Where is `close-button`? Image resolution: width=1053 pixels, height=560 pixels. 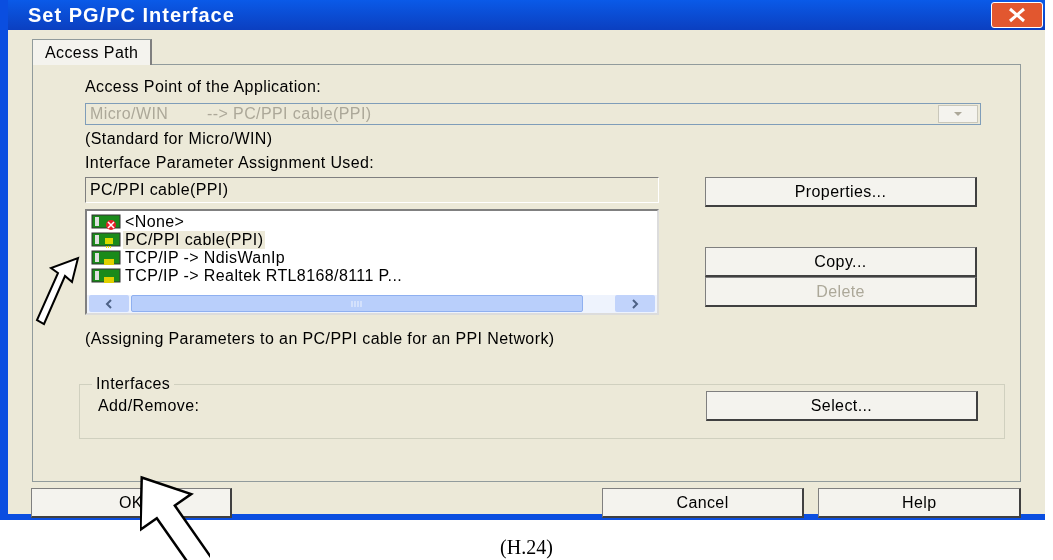
close-button is located at coordinates (1017, 15).